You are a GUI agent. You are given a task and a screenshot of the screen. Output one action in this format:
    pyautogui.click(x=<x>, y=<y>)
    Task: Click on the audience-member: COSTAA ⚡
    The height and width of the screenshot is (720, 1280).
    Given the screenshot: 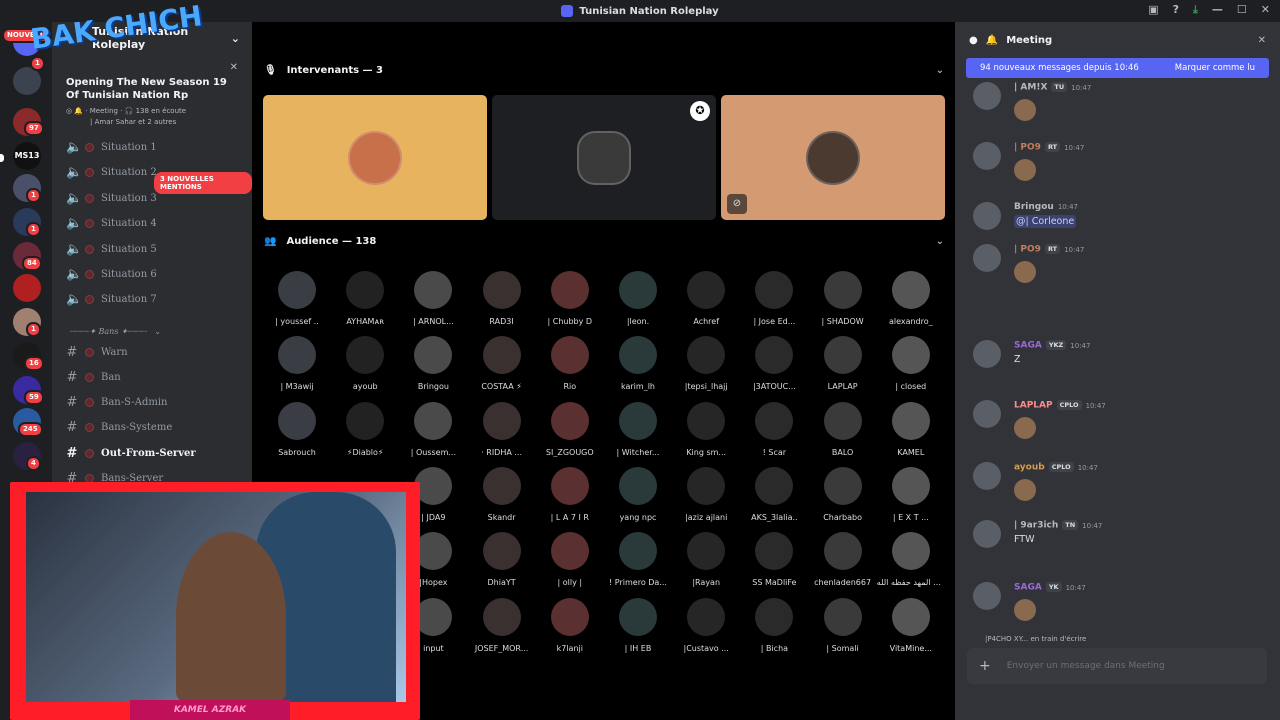 What is the action you would take?
    pyautogui.click(x=502, y=363)
    